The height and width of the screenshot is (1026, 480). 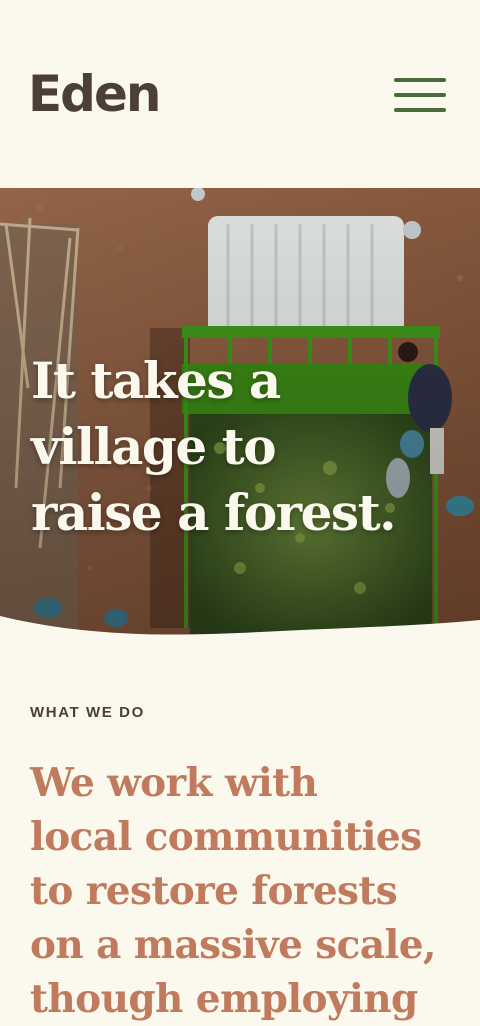 What do you see at coordinates (94, 94) in the screenshot?
I see `eden-logo: Eden` at bounding box center [94, 94].